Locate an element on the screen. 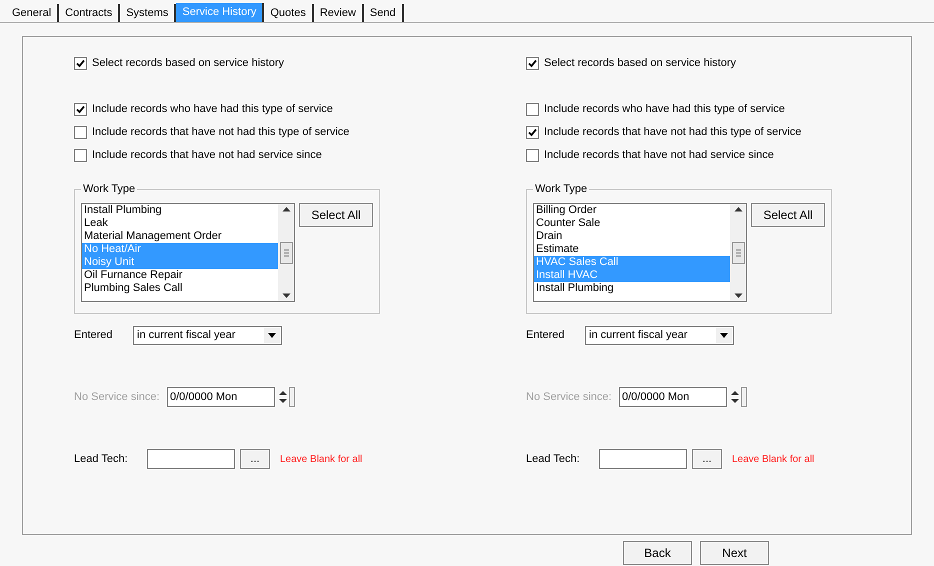 The width and height of the screenshot is (934, 566). list-item: Material Management Order is located at coordinates (180, 236).